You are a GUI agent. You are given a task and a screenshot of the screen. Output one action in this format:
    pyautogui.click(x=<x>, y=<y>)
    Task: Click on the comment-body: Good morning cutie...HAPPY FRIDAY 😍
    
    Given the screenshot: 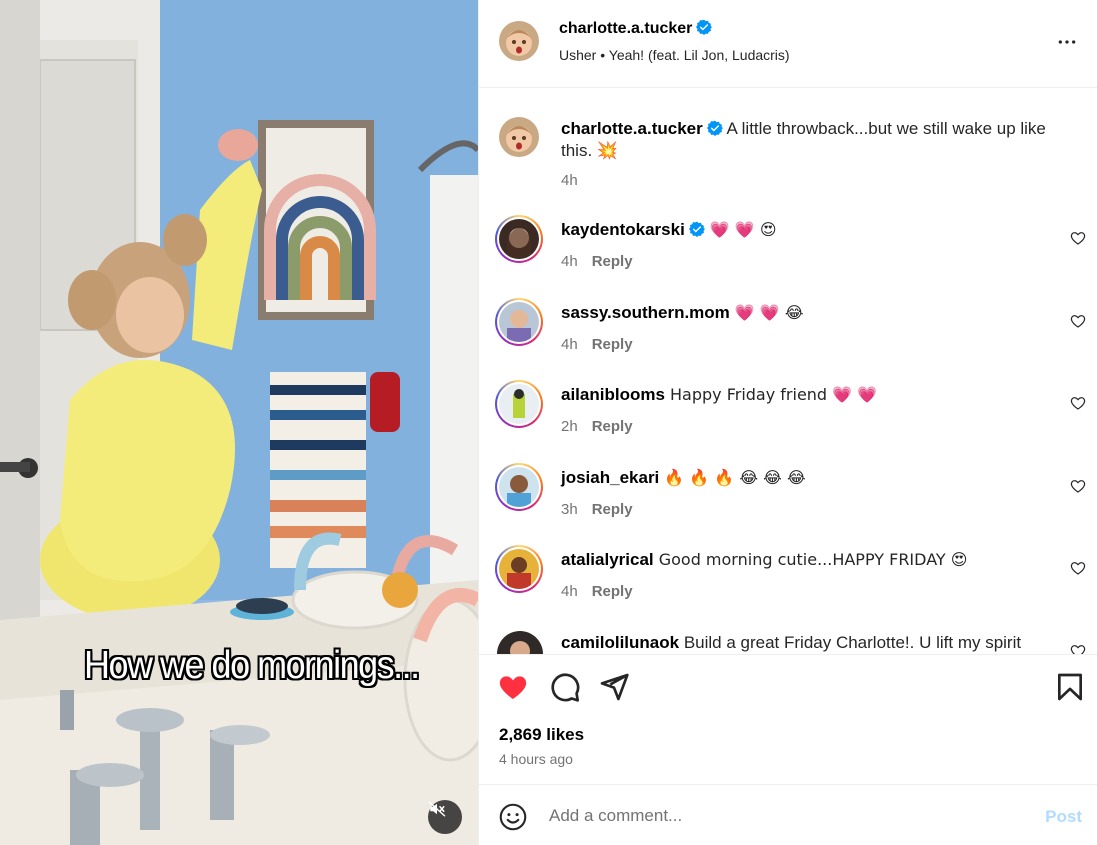 What is the action you would take?
    pyautogui.click(x=810, y=559)
    